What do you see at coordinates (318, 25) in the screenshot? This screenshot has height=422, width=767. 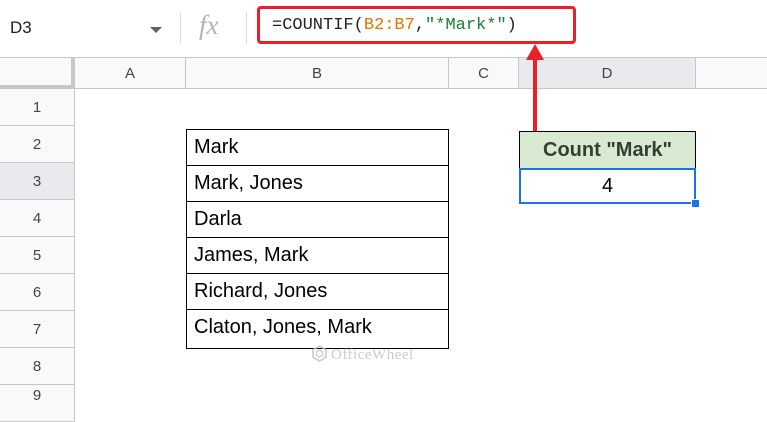 I see `formula-function: =COUNTIF(` at bounding box center [318, 25].